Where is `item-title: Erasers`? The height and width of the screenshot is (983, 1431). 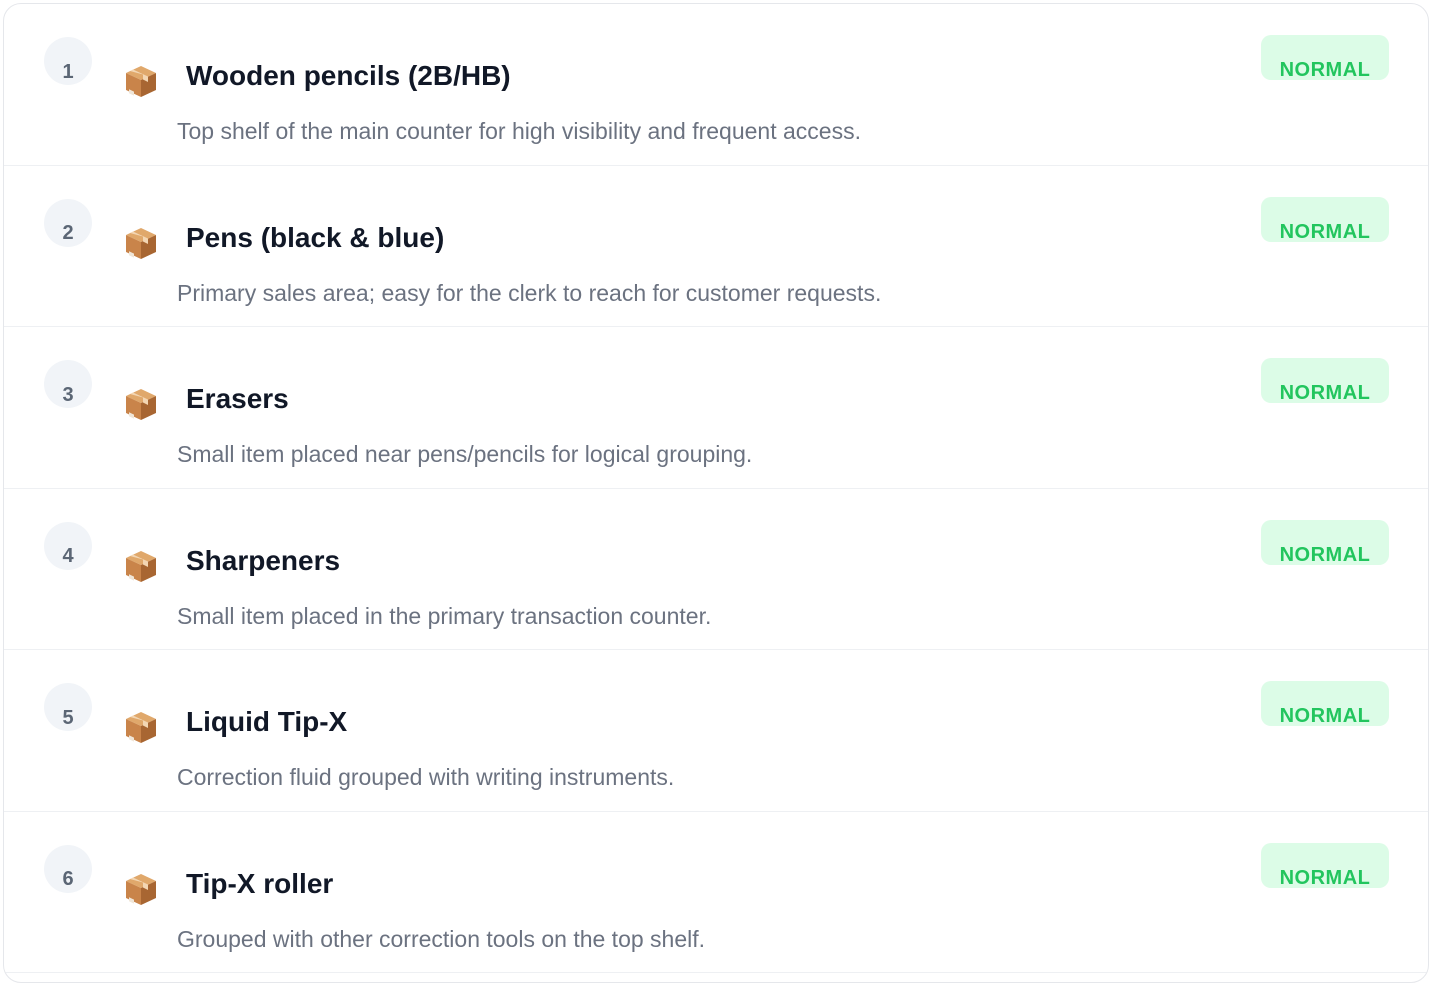
item-title: Erasers is located at coordinates (237, 398).